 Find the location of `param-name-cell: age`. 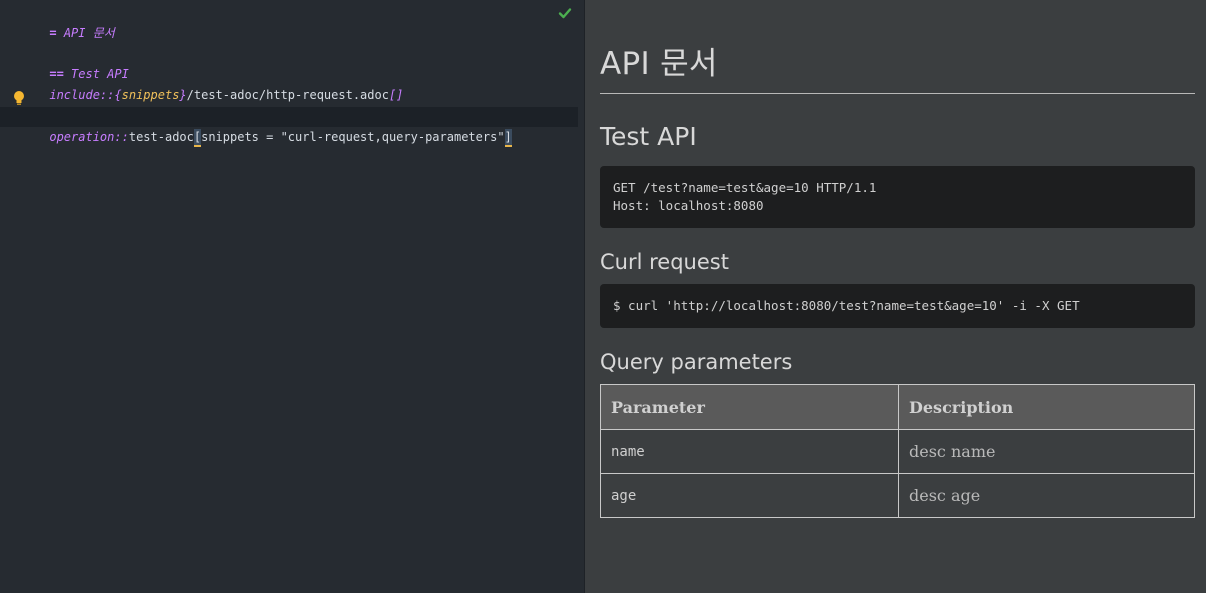

param-name-cell: age is located at coordinates (749, 495).